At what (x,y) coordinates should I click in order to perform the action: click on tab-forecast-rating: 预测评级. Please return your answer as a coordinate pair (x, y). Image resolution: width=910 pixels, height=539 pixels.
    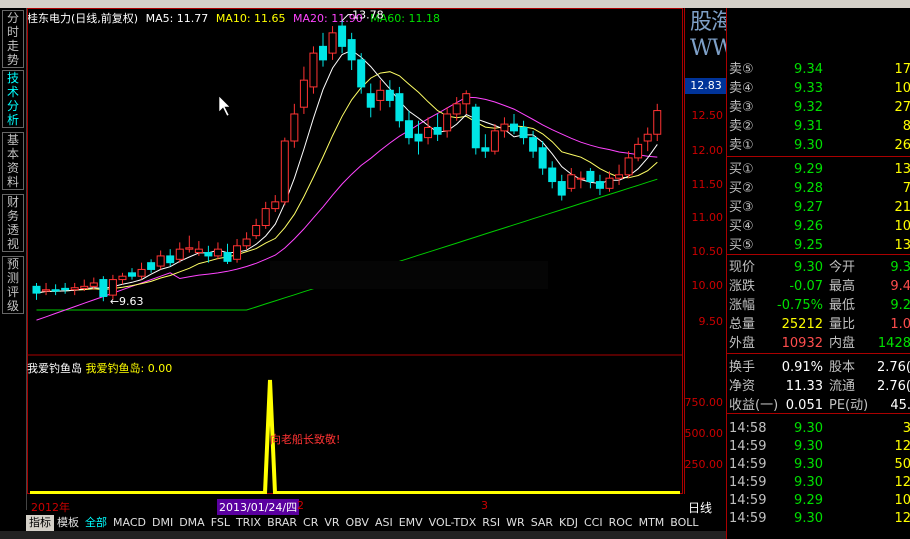
    Looking at the image, I should click on (13, 285).